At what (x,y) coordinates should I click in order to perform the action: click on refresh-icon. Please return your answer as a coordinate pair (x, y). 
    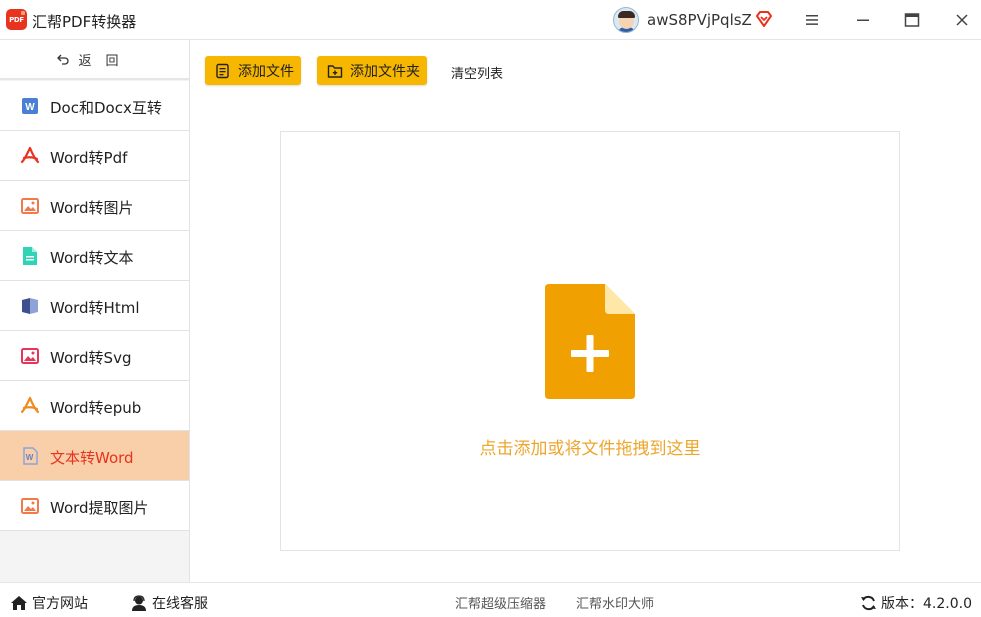
    Looking at the image, I should click on (868, 603).